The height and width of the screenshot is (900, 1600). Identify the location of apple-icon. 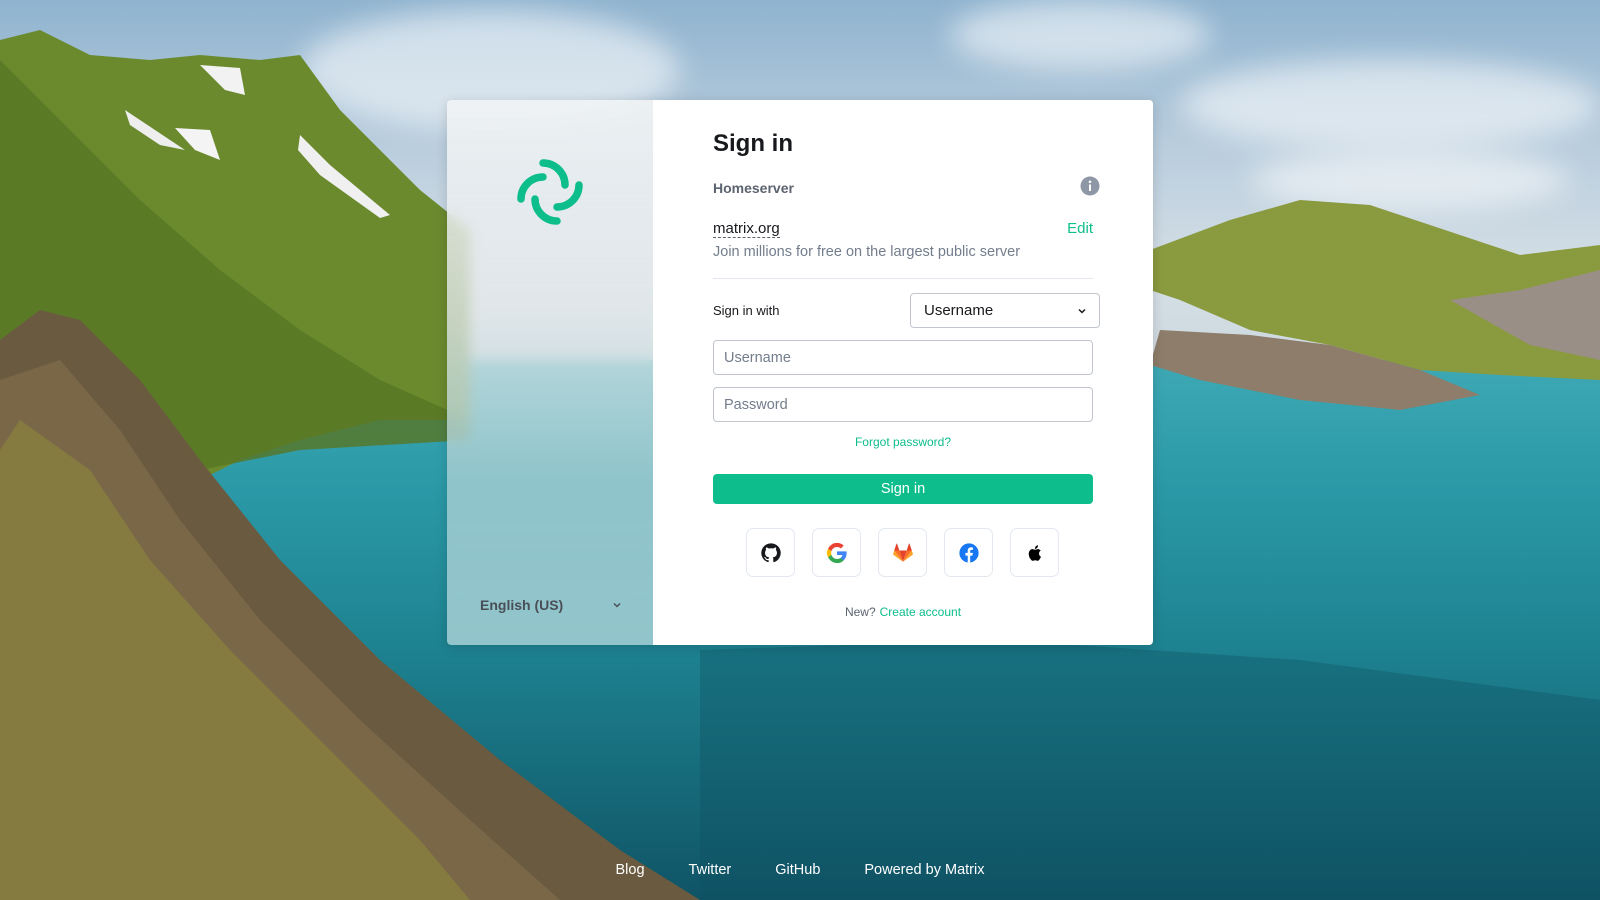
(1034, 552).